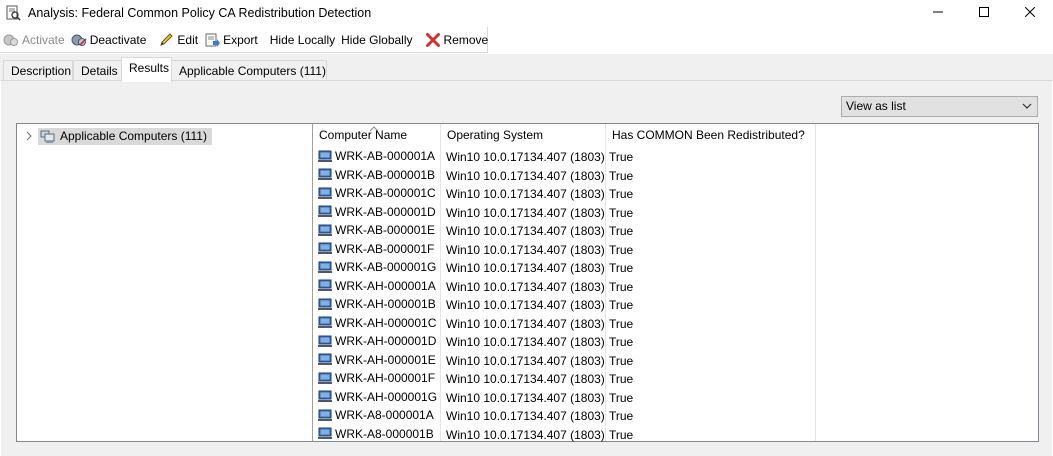 The height and width of the screenshot is (456, 1053). What do you see at coordinates (29, 136) in the screenshot?
I see `chevron-right-icon` at bounding box center [29, 136].